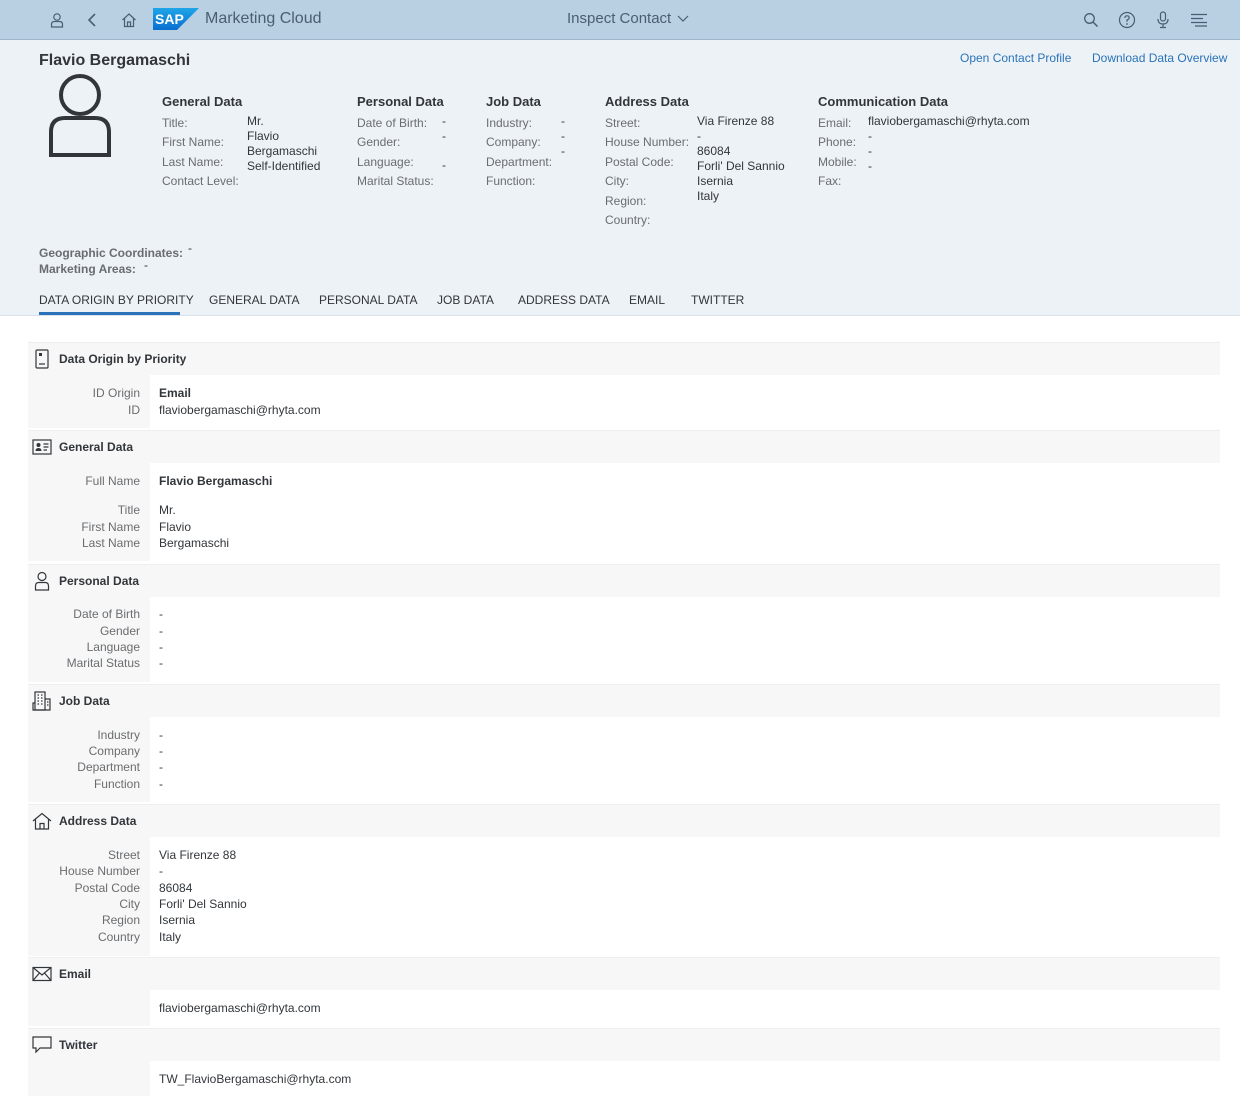 Image resolution: width=1240 pixels, height=1096 pixels. I want to click on gender-value: -, so click(161, 631).